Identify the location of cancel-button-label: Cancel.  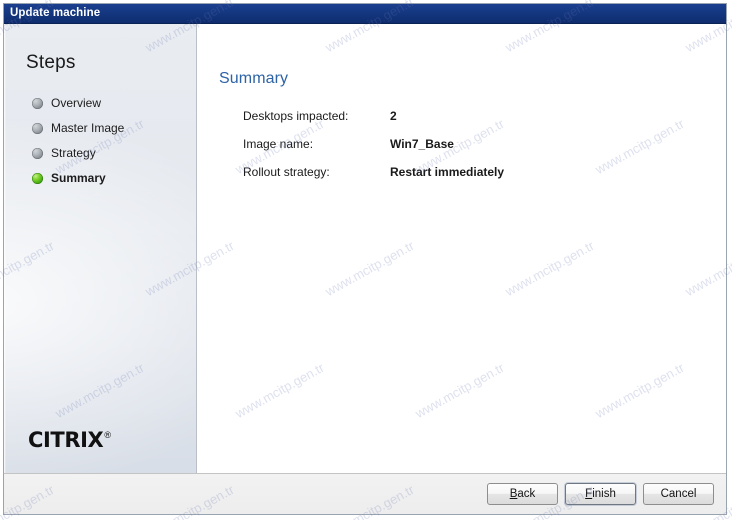
(678, 494).